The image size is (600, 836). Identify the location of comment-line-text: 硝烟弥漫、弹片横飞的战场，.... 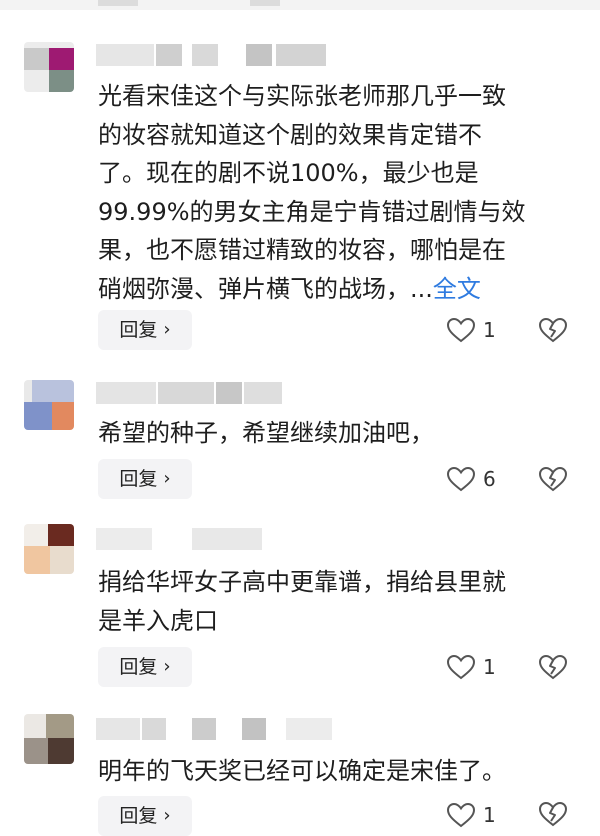
(265, 288).